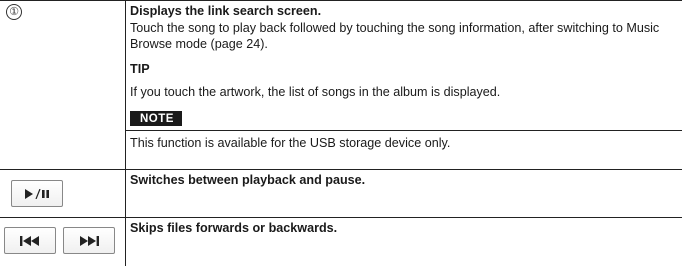  I want to click on next-track-button, so click(89, 240).